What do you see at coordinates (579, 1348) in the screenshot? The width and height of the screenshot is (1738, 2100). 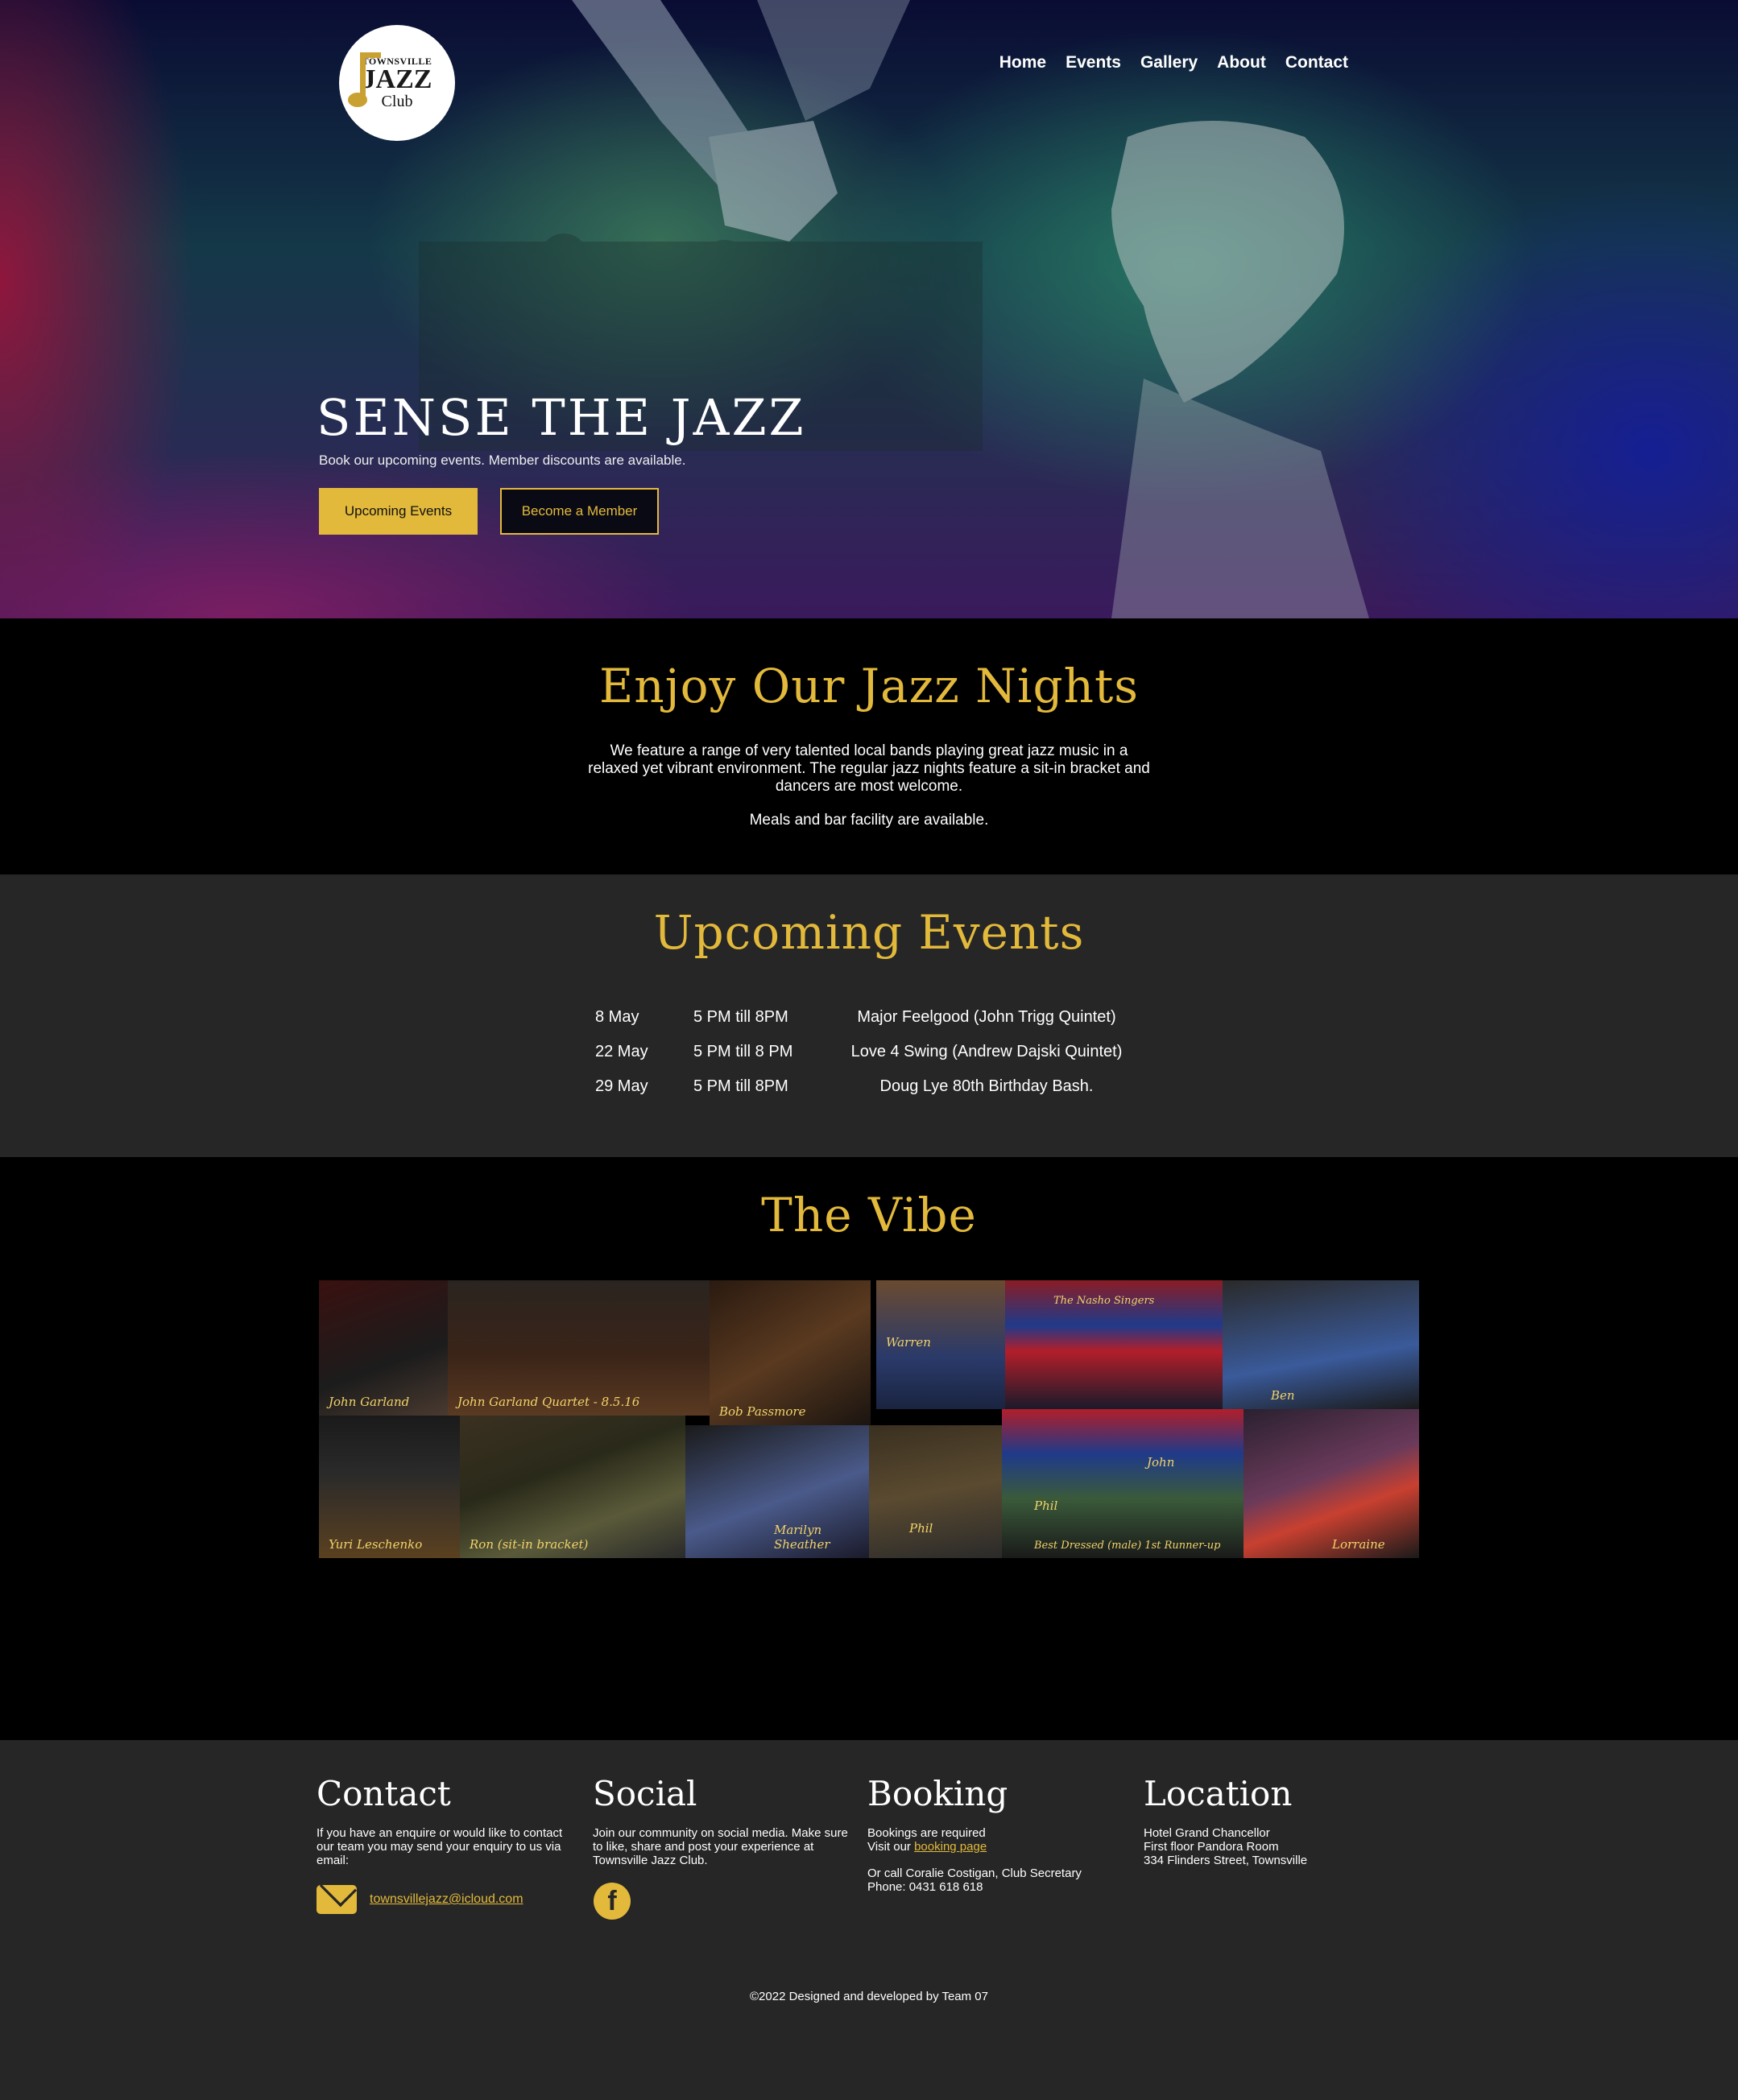 I see `gallery-photo: John Garland Quartet - 8.5.16` at bounding box center [579, 1348].